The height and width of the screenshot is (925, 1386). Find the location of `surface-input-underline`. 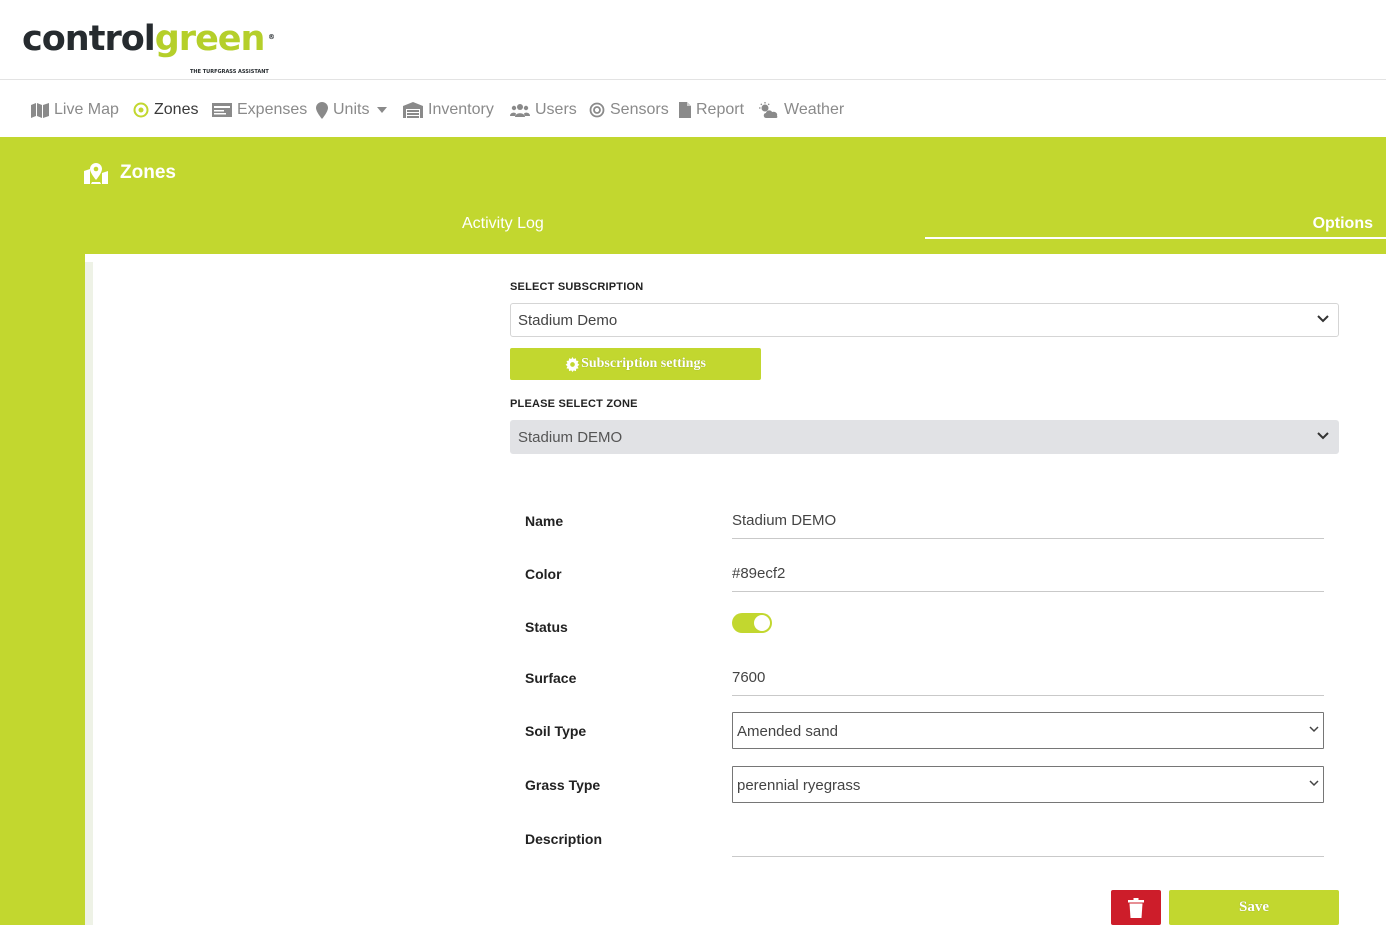

surface-input-underline is located at coordinates (1028, 695).